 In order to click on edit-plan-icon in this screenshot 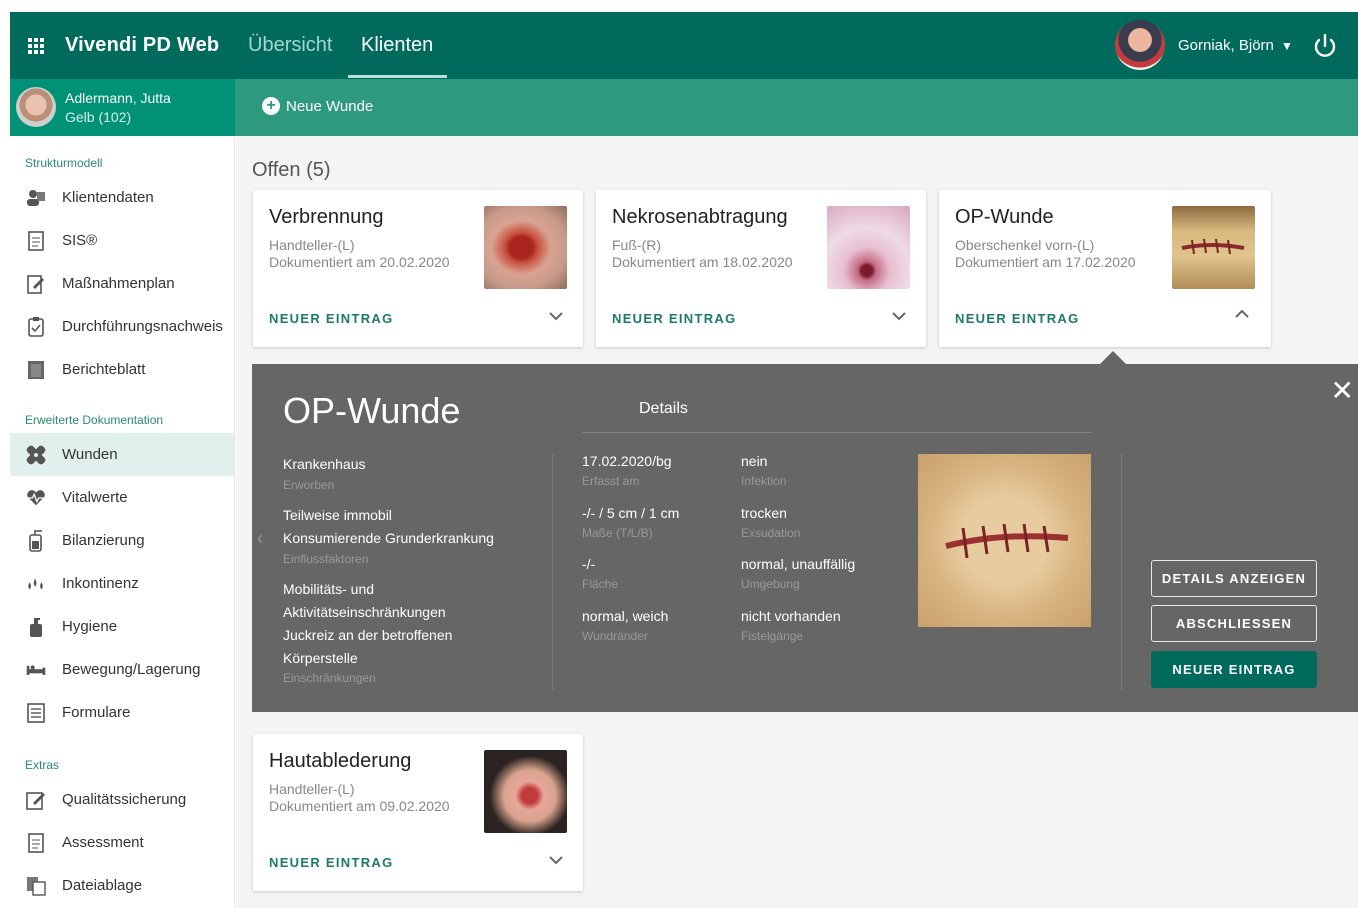, I will do `click(36, 284)`.